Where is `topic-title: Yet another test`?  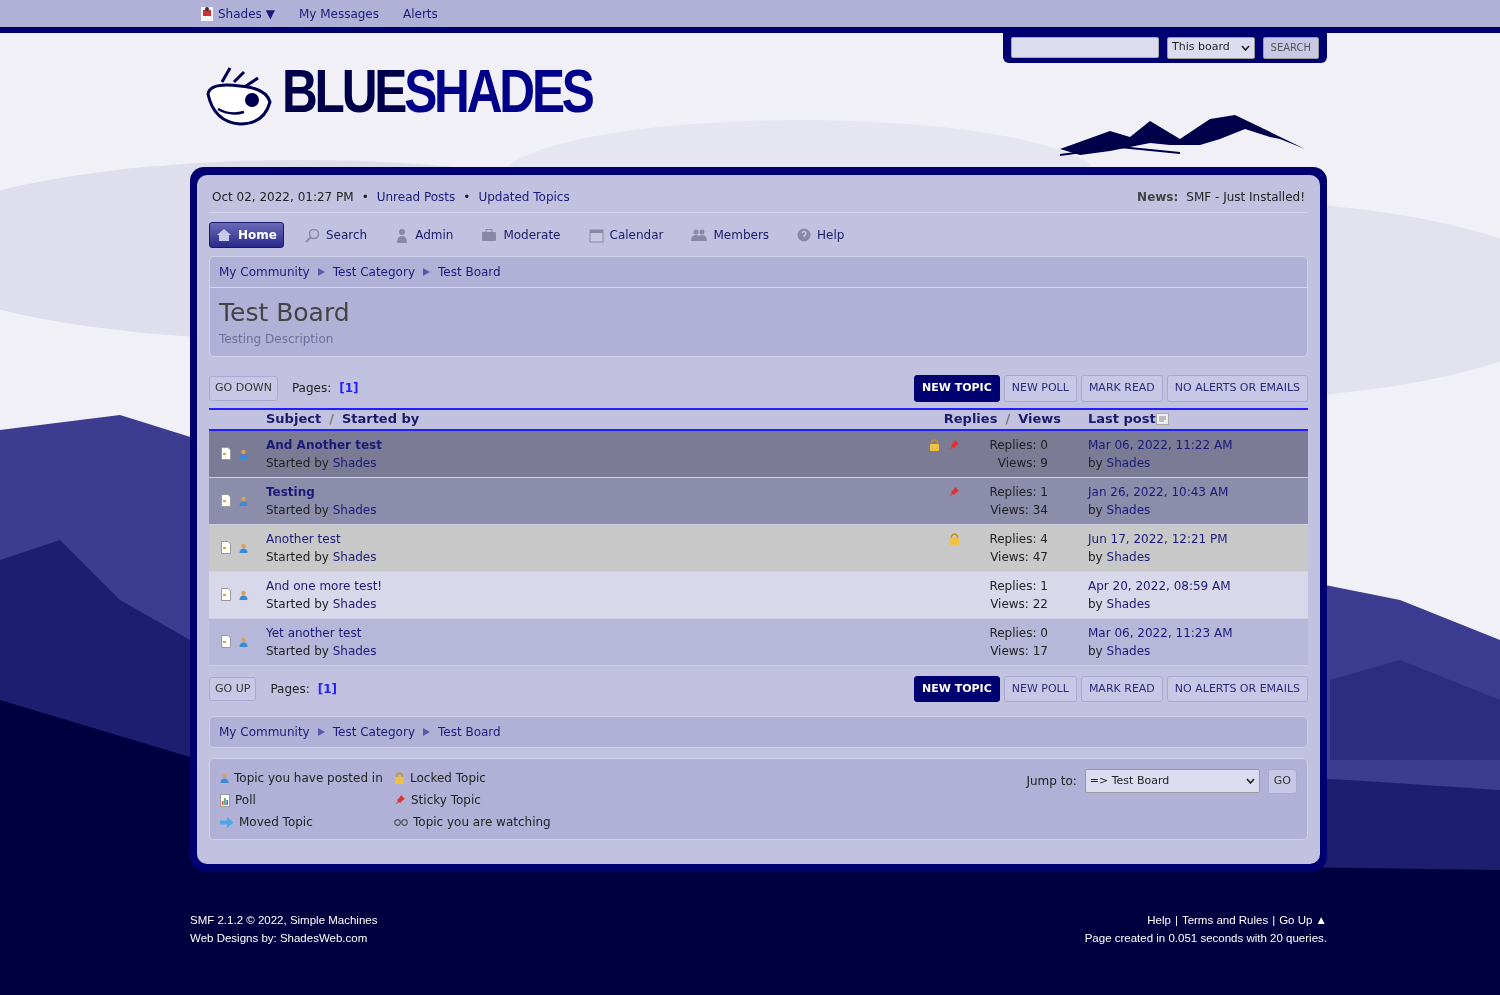 topic-title: Yet another test is located at coordinates (314, 632).